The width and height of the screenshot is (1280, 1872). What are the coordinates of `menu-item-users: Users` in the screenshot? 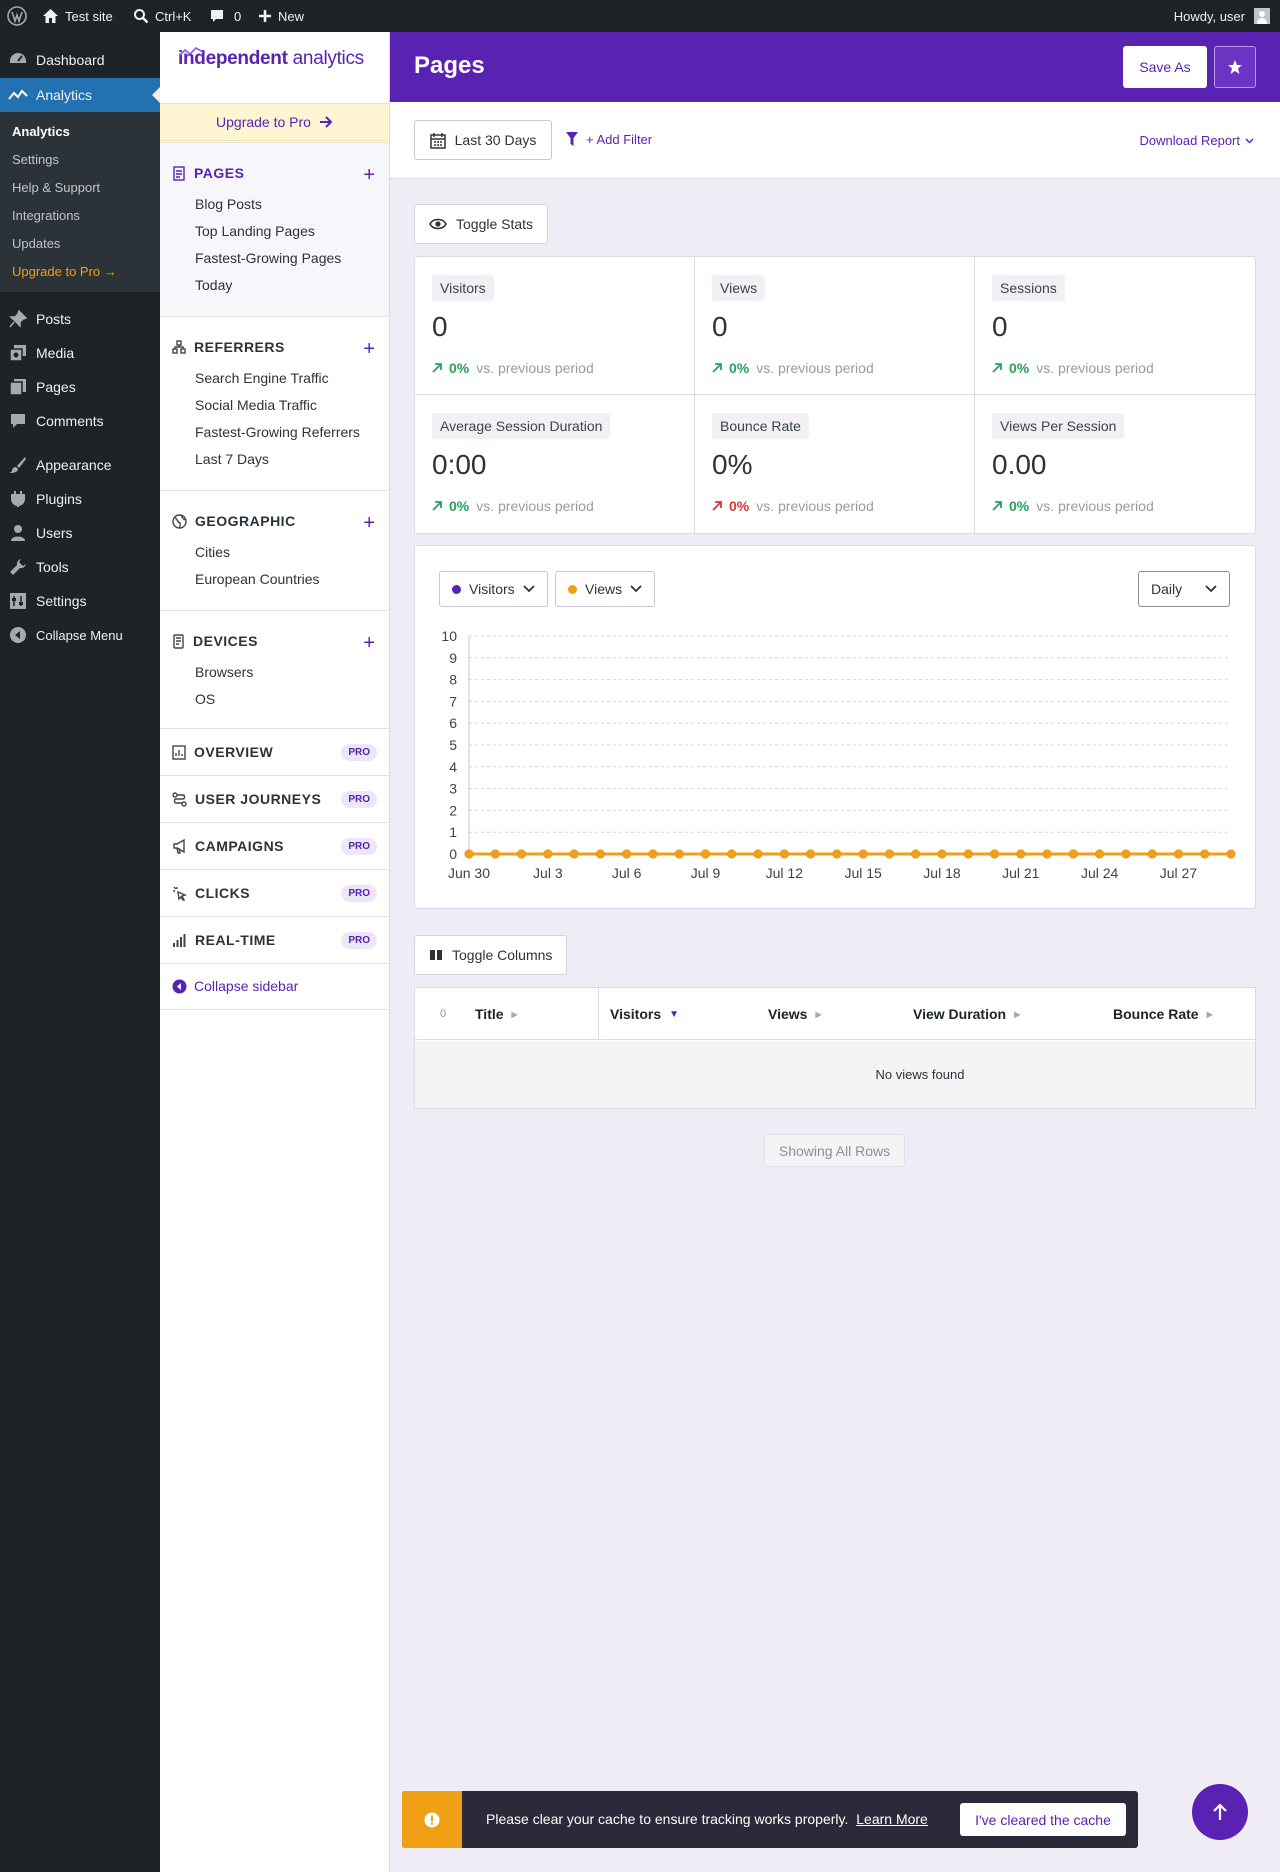 It's located at (80, 533).